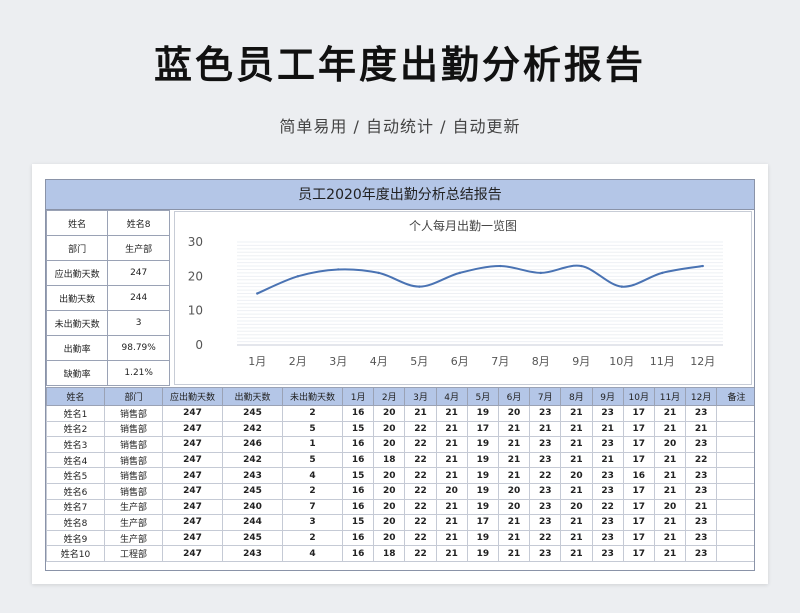 Image resolution: width=800 pixels, height=613 pixels. I want to click on column-header: 9月, so click(607, 396).